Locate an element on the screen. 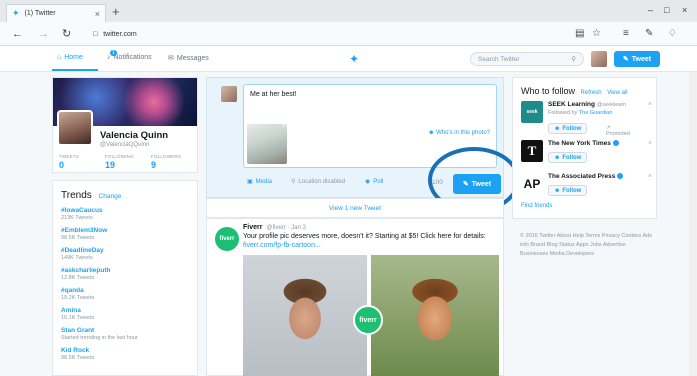 Image resolution: width=697 pixels, height=376 pixels. suggestion-name: The Associated Press is located at coordinates (581, 176).